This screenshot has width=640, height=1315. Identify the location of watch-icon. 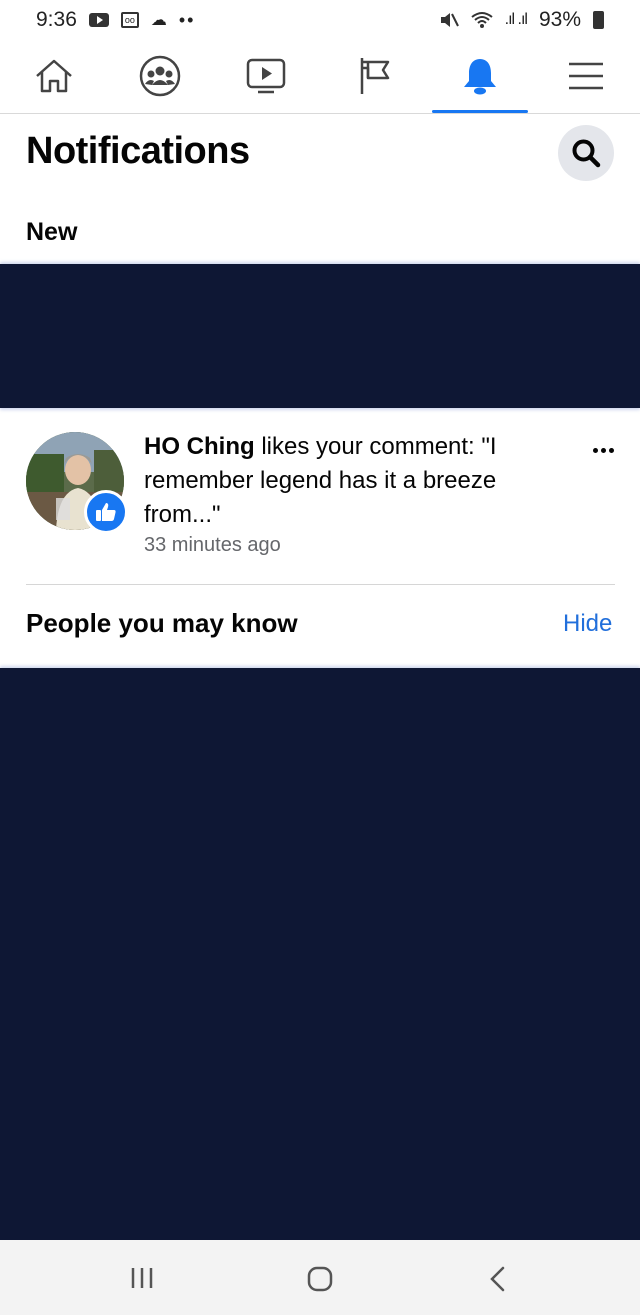
(266, 76).